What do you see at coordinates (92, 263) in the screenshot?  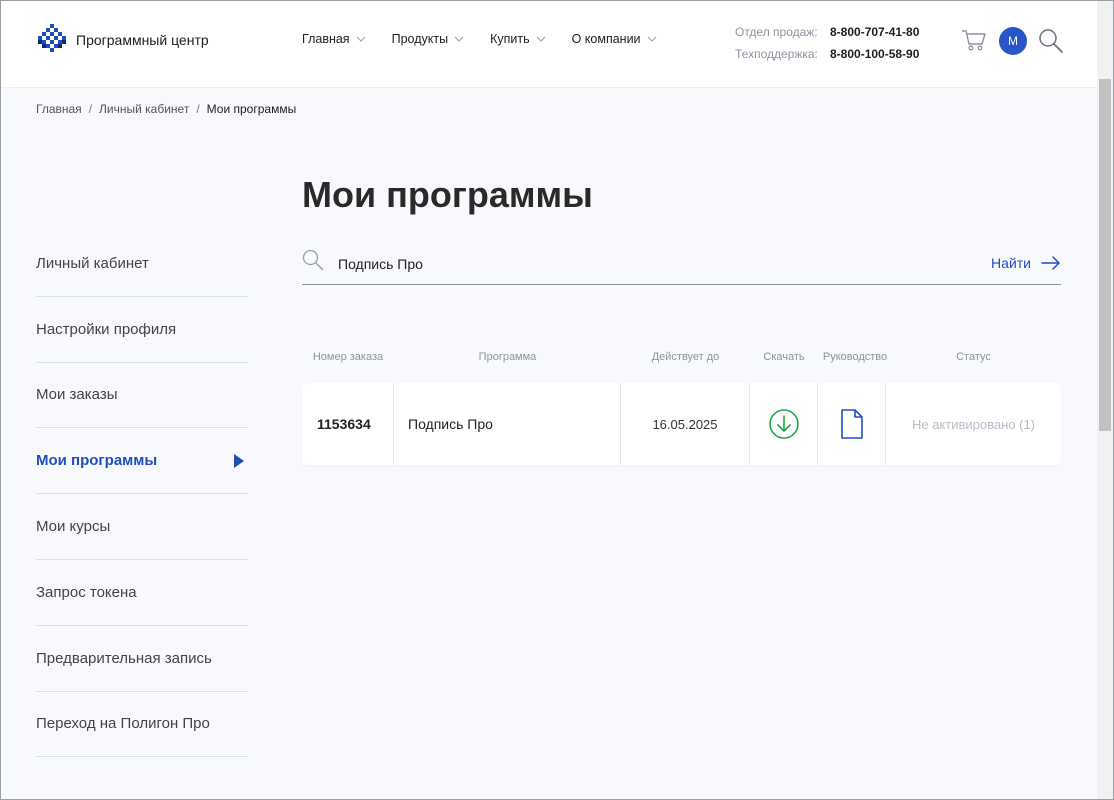 I see `sidebar-item-label: Личный кабинет` at bounding box center [92, 263].